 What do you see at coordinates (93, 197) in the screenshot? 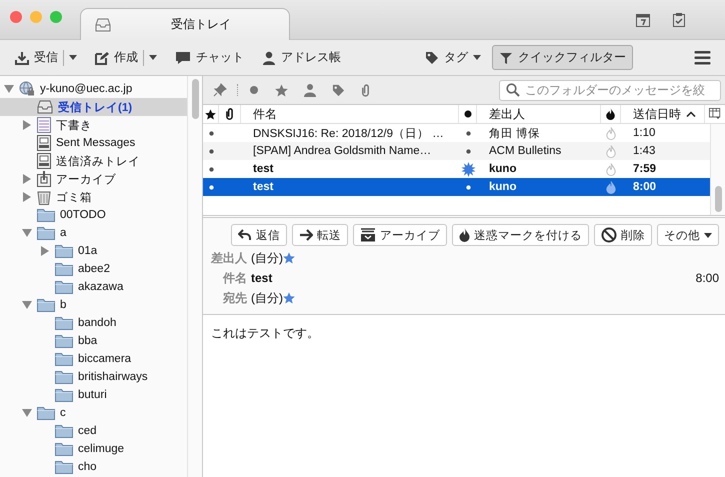
I see `folder-item: ゴミ箱` at bounding box center [93, 197].